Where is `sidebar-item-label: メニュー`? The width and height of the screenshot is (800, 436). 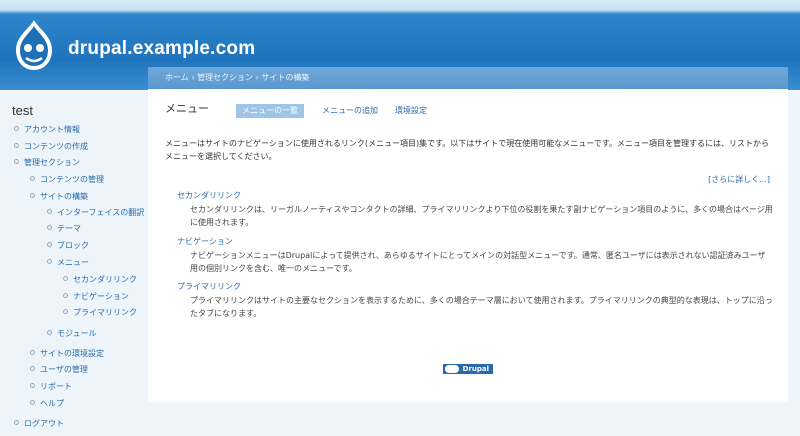 sidebar-item-label: メニュー is located at coordinates (73, 262).